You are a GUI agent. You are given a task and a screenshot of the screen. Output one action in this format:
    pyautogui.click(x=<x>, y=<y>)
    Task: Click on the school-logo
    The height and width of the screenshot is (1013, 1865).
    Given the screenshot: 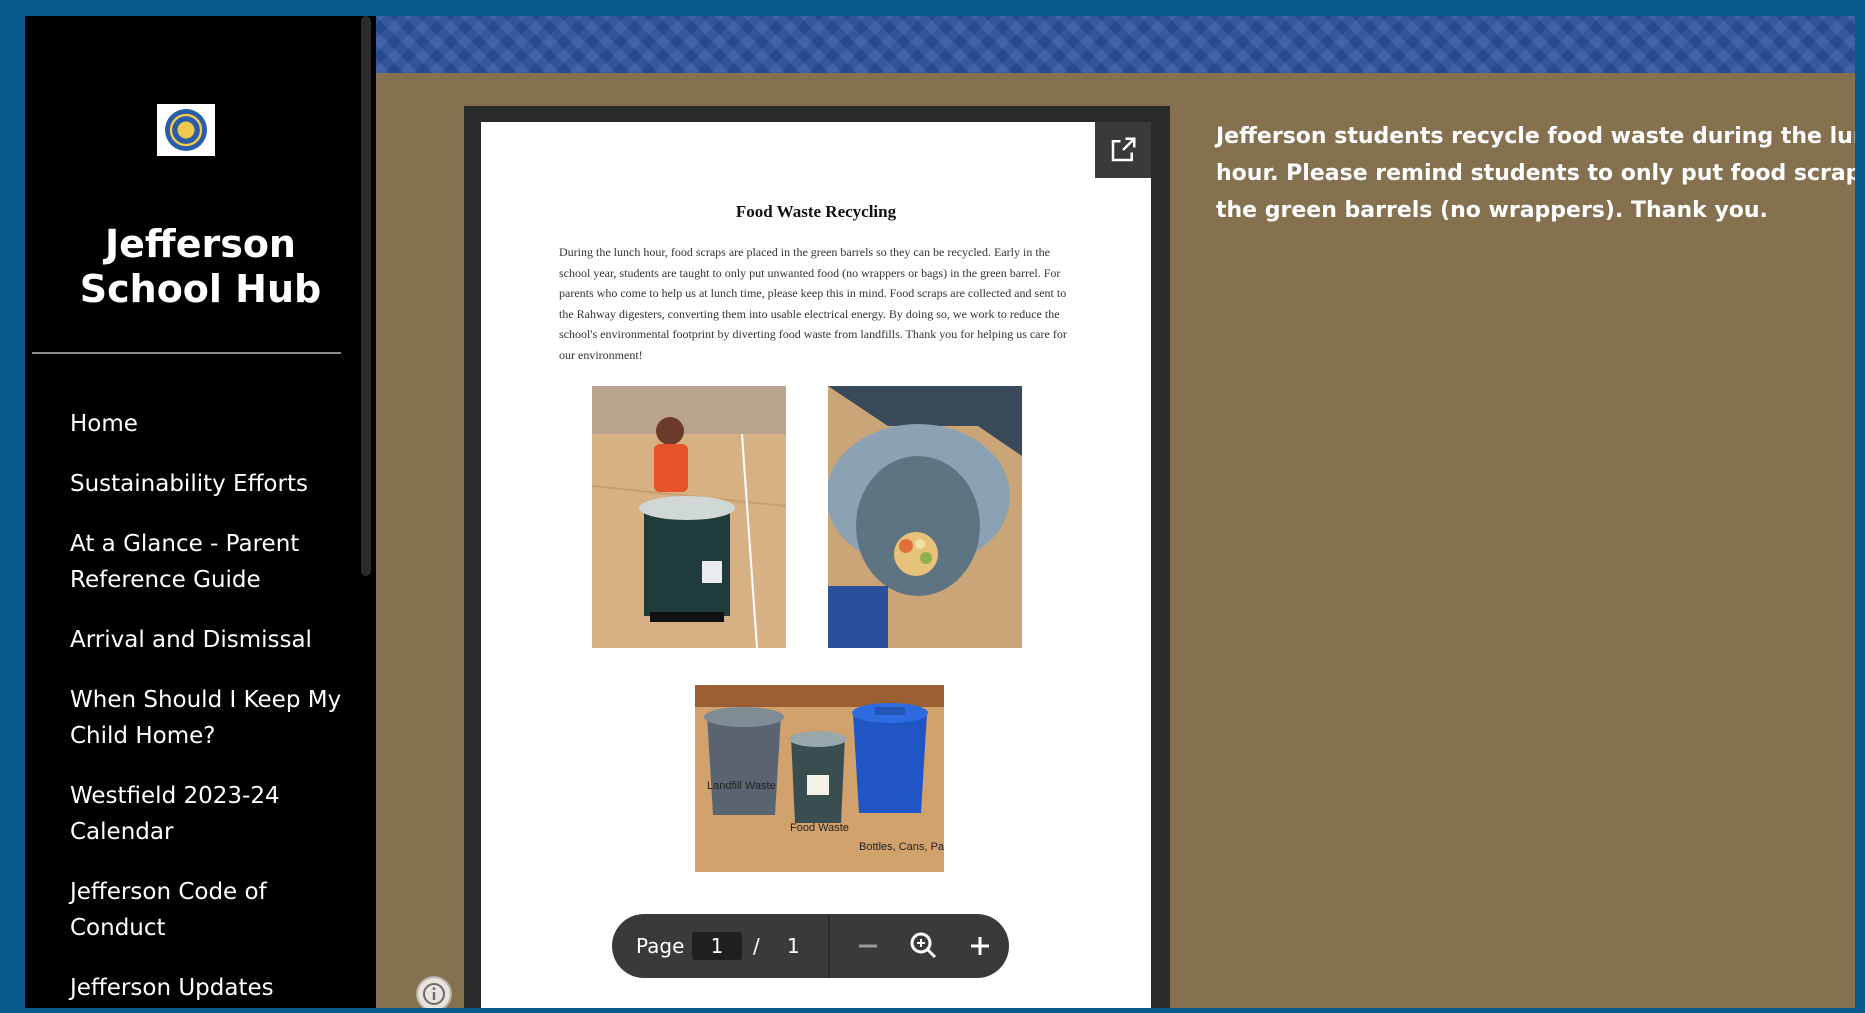 What is the action you would take?
    pyautogui.click(x=186, y=130)
    